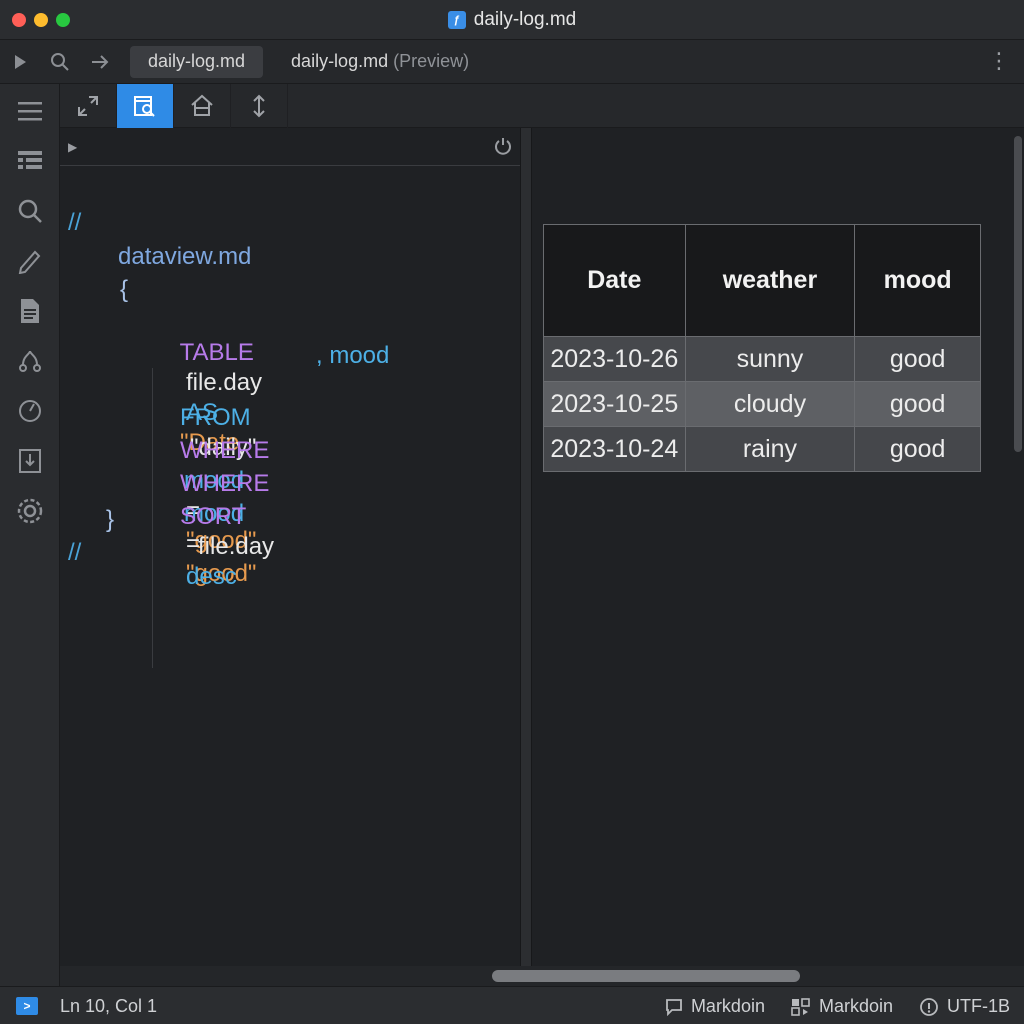 The height and width of the screenshot is (1024, 1024). What do you see at coordinates (978, 1006) in the screenshot?
I see `status-label: UTF-1B` at bounding box center [978, 1006].